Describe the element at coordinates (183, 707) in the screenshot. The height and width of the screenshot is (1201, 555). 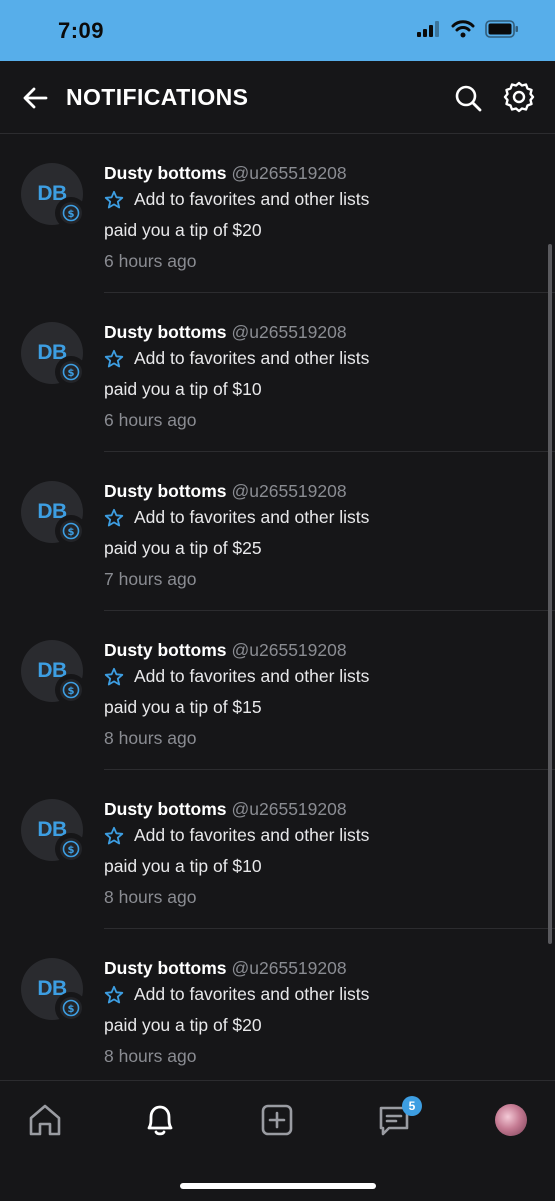
I see `notification-message: paid you a tip of $15` at that location.